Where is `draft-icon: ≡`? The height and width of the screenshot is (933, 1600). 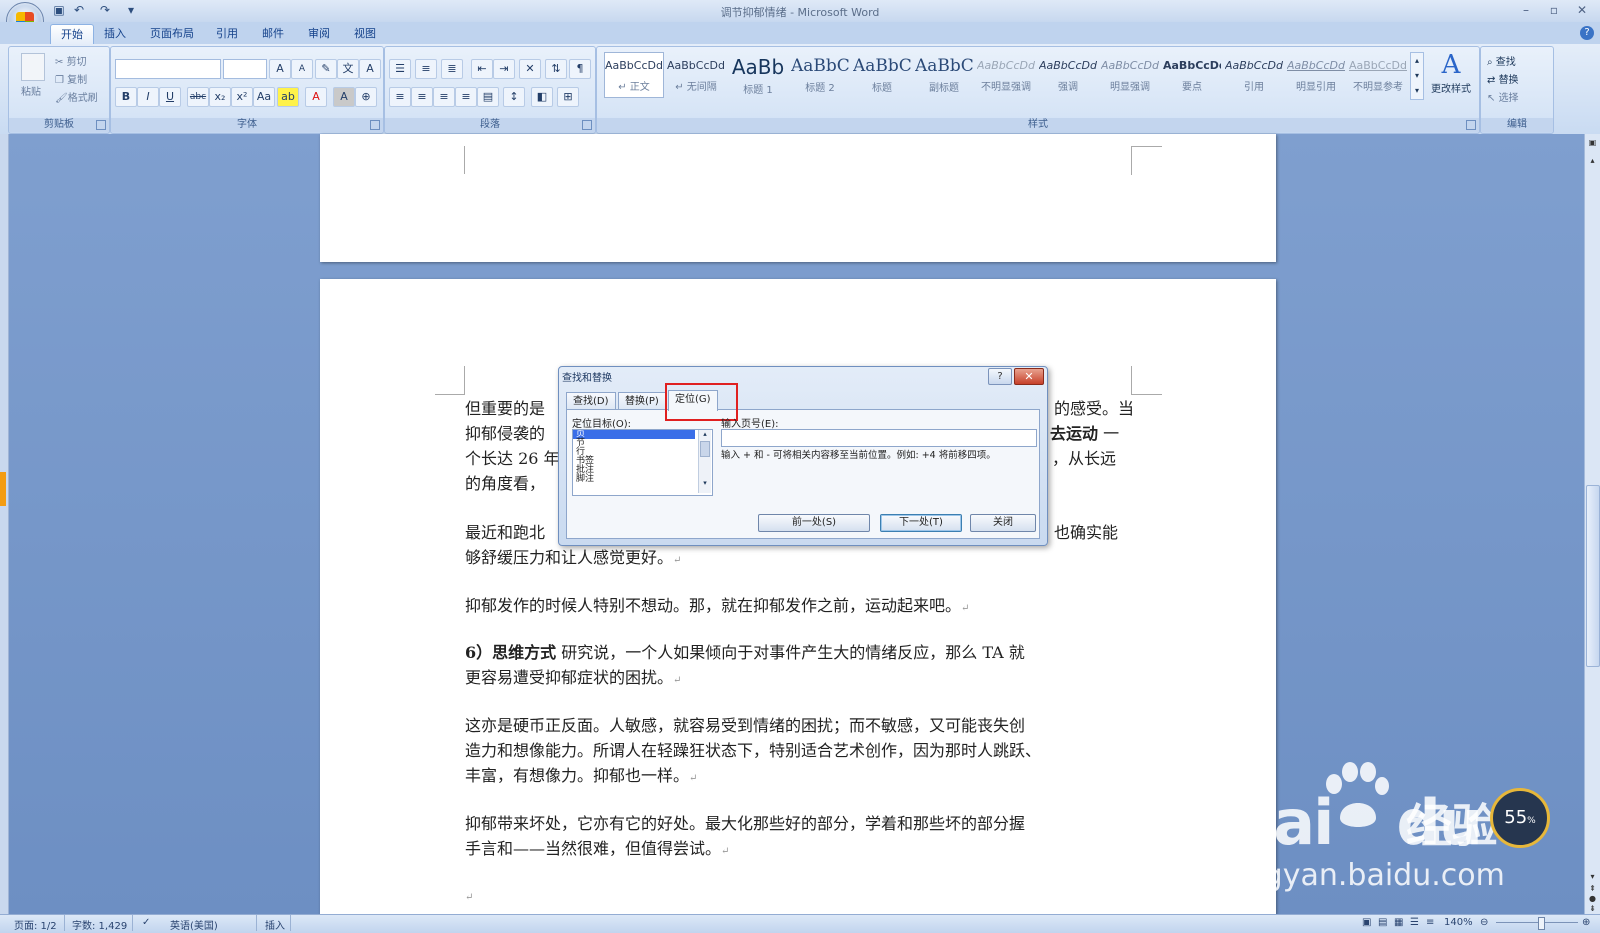
draft-icon: ≡ is located at coordinates (1430, 922).